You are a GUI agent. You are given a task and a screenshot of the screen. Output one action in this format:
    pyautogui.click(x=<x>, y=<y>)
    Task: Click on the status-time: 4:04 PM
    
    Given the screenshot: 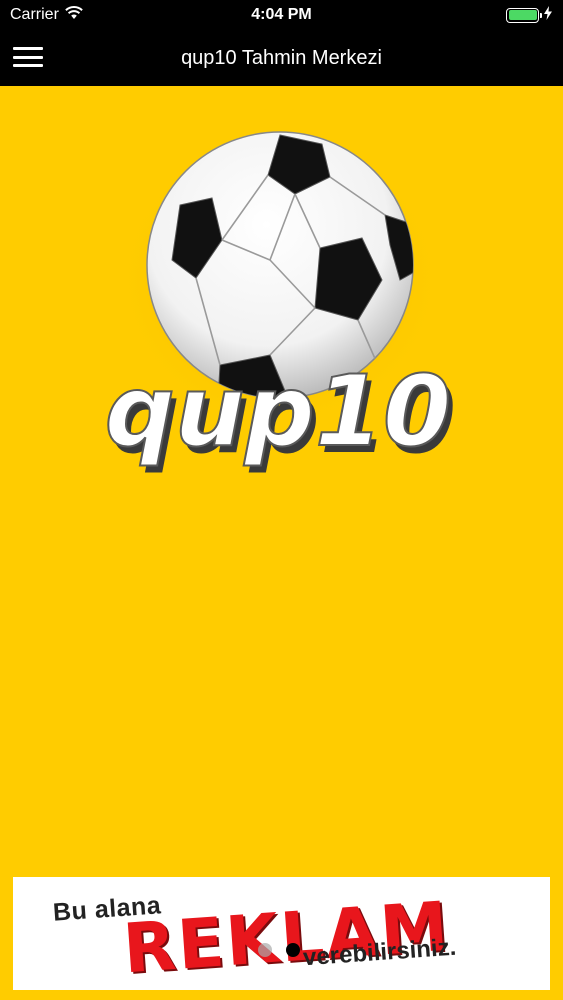 What is the action you would take?
    pyautogui.click(x=281, y=14)
    